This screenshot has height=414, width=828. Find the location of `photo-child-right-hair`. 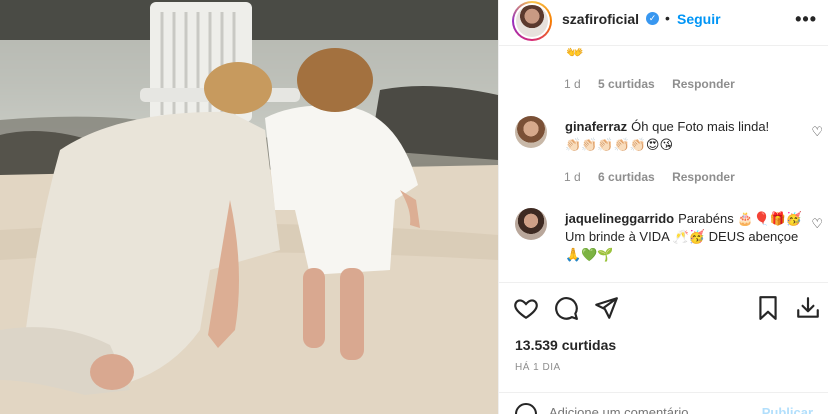

photo-child-right-hair is located at coordinates (335, 80).